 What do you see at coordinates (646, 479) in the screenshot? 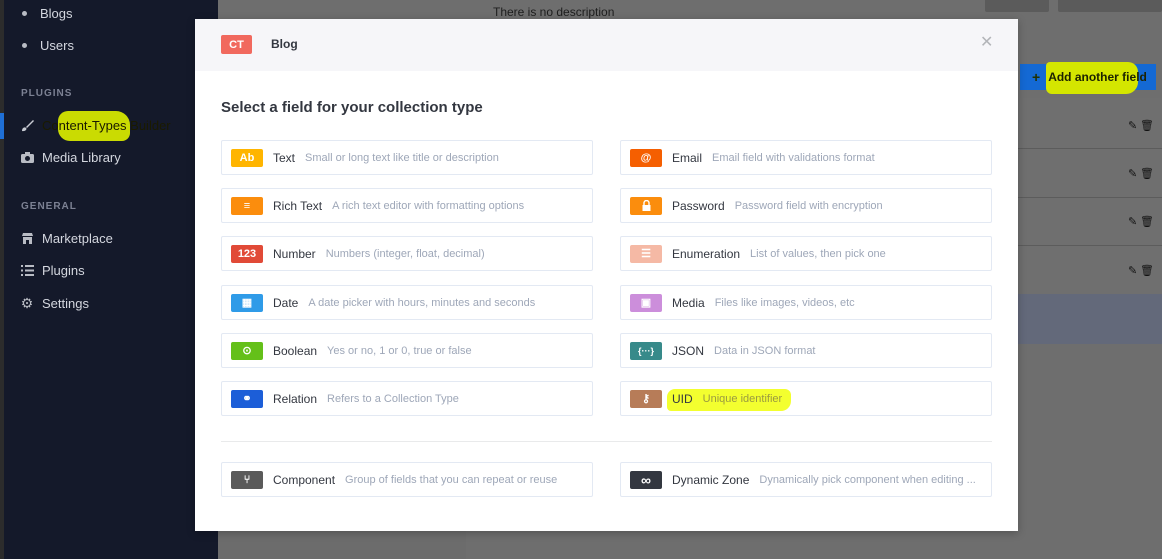
I see `infinity-icon: ∞` at bounding box center [646, 479].